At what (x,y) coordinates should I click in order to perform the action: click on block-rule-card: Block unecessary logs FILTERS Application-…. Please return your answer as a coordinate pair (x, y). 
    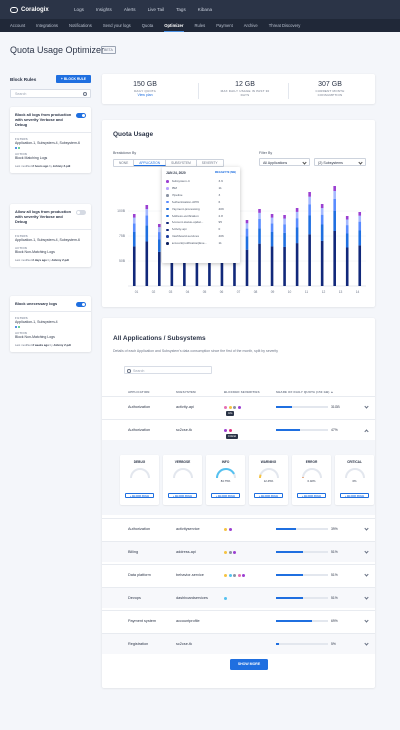
    Looking at the image, I should click on (50, 324).